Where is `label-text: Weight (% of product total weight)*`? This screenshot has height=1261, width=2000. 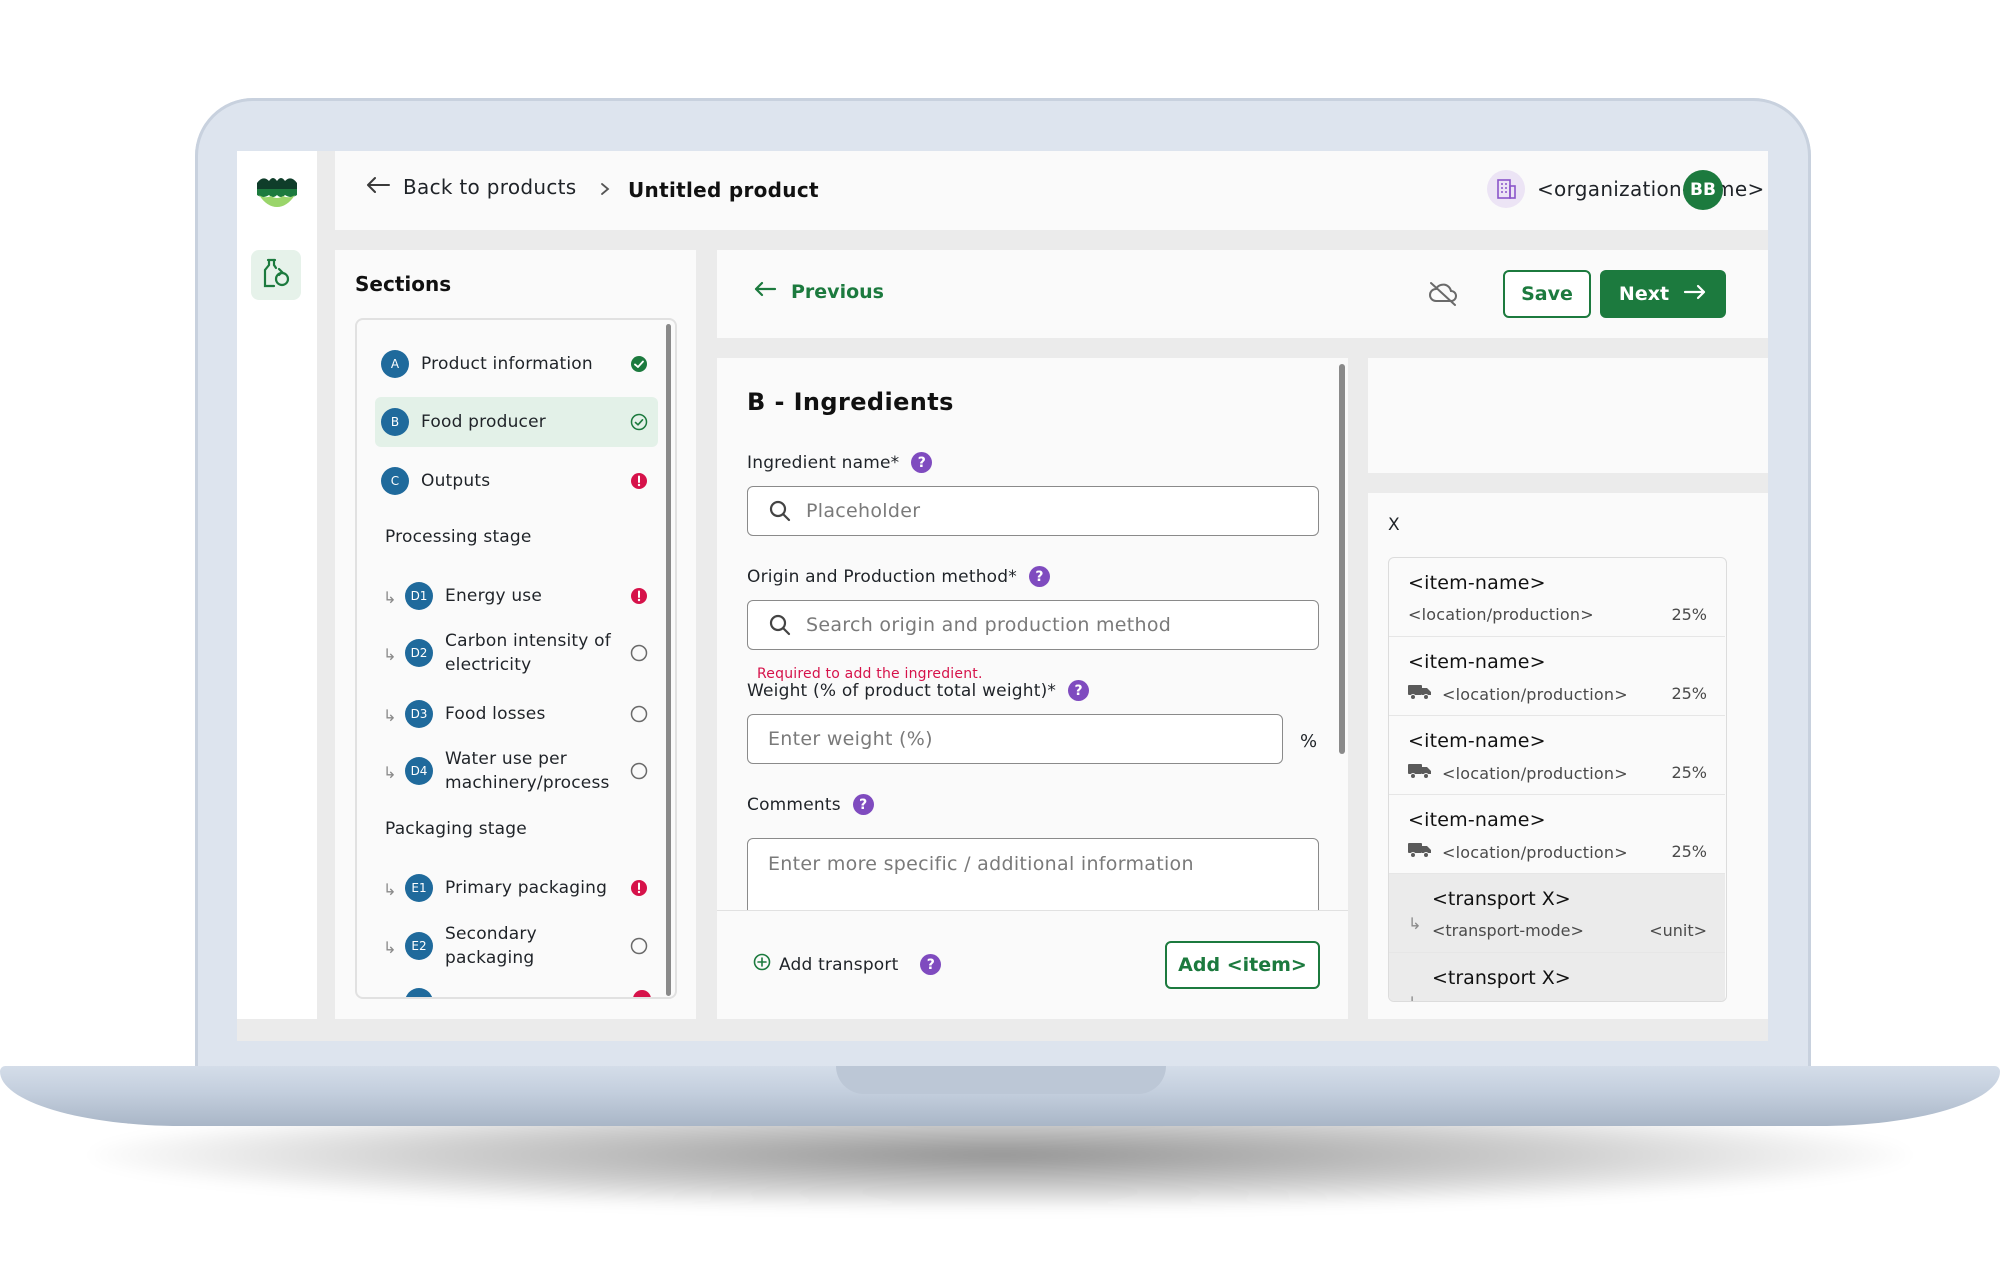 label-text: Weight (% of product total weight)* is located at coordinates (902, 690).